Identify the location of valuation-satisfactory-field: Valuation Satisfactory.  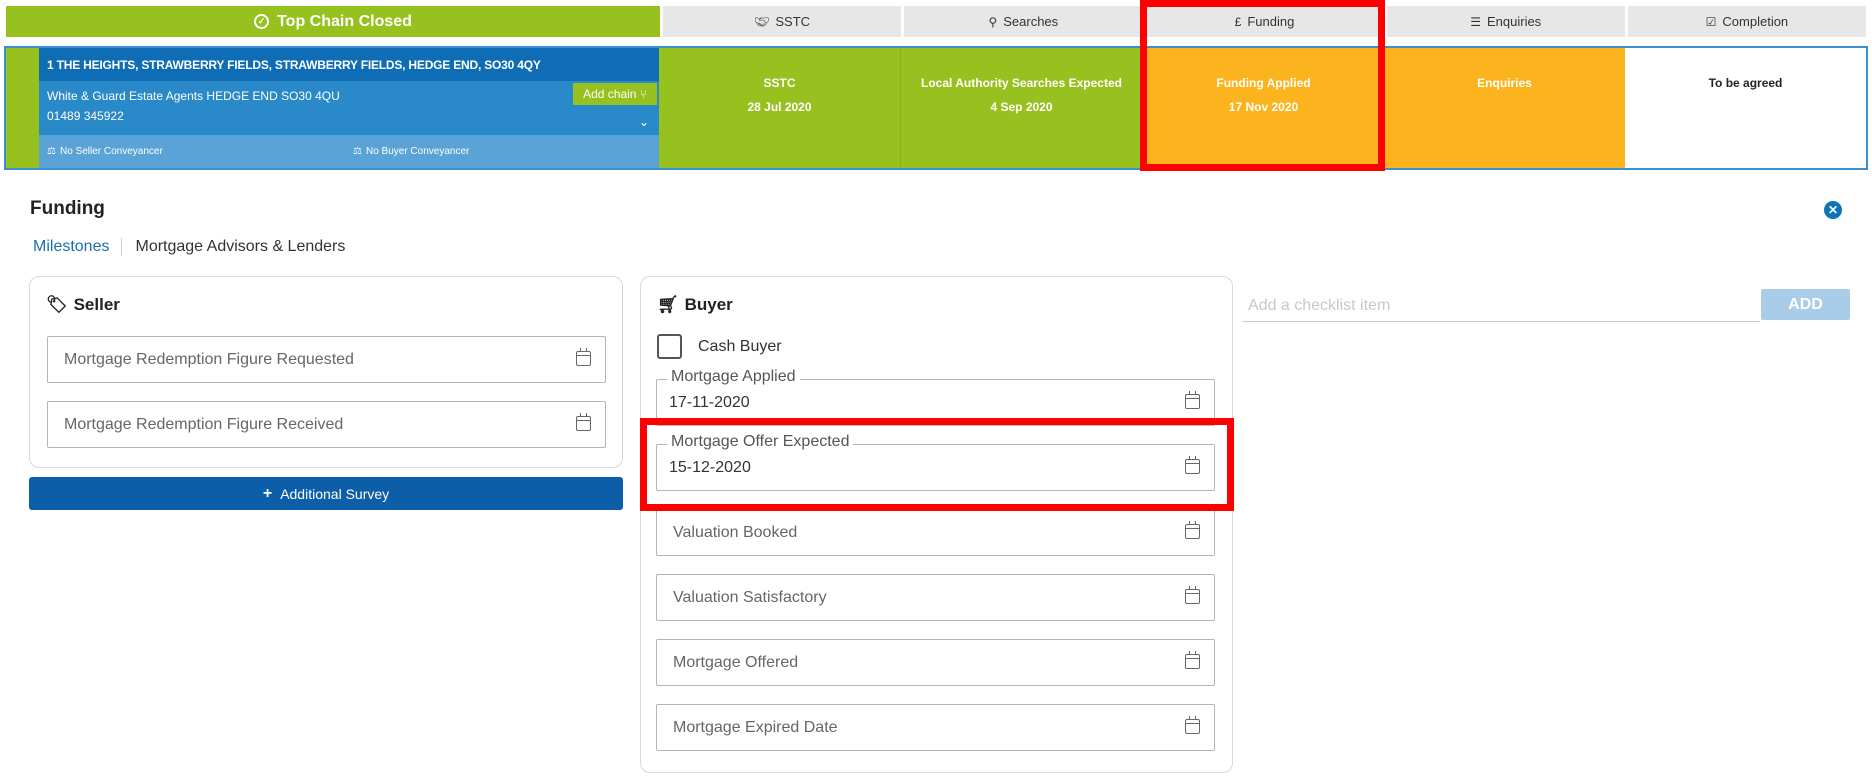
(935, 597).